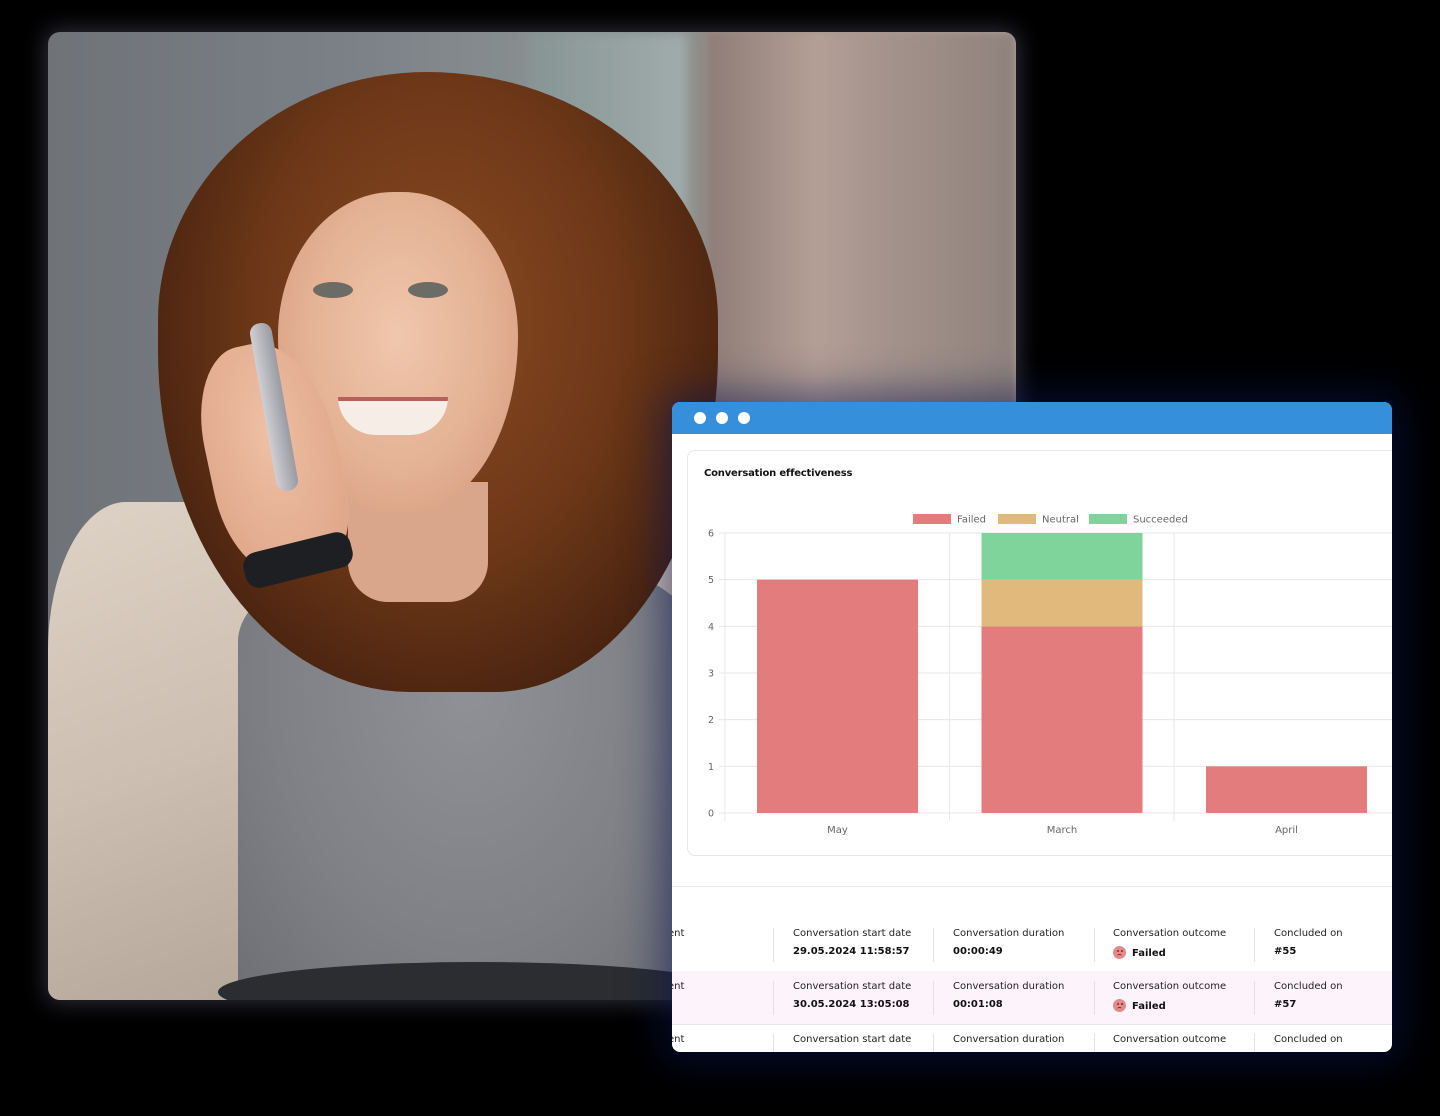 The height and width of the screenshot is (1116, 1440). Describe the element at coordinates (1062, 603) in the screenshot. I see `bar-neutral-march` at that location.